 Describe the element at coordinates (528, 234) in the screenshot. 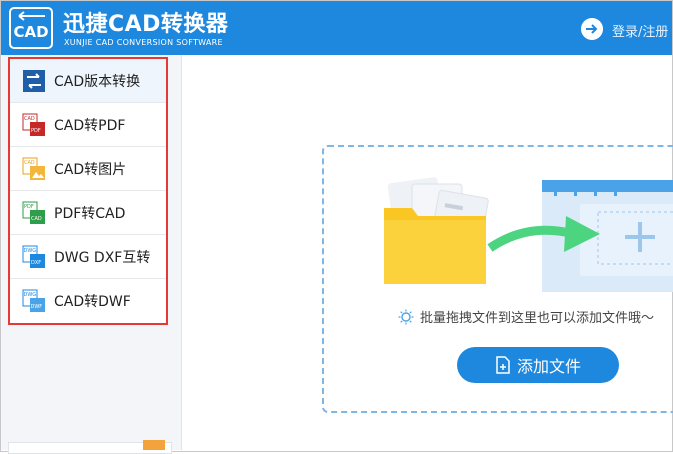

I see `drag-drop-illustration` at that location.